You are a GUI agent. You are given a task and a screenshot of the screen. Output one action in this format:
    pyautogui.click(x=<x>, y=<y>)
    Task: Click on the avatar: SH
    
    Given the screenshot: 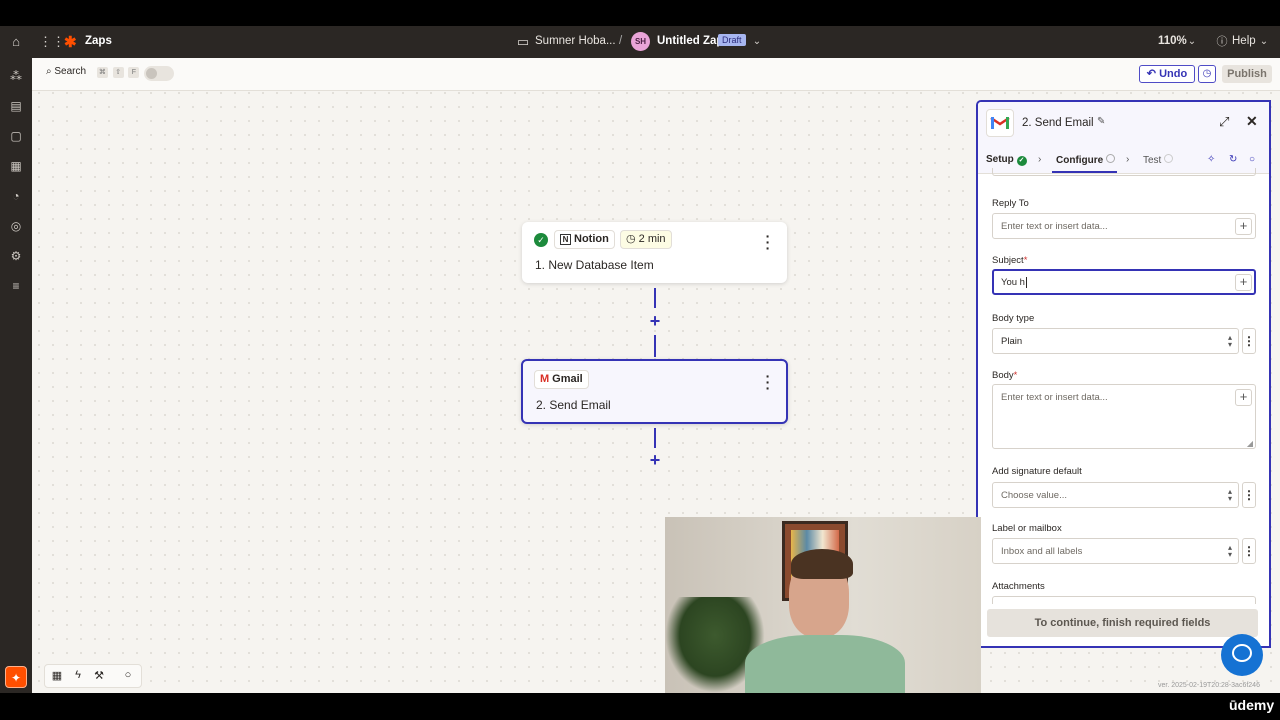 What is the action you would take?
    pyautogui.click(x=640, y=41)
    